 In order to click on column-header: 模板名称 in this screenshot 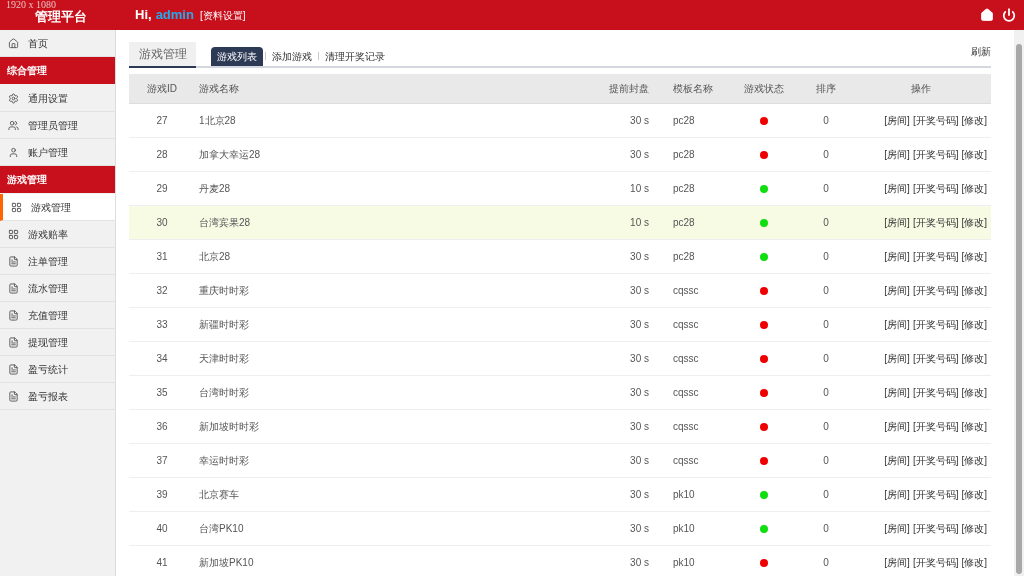, I will do `click(693, 89)`.